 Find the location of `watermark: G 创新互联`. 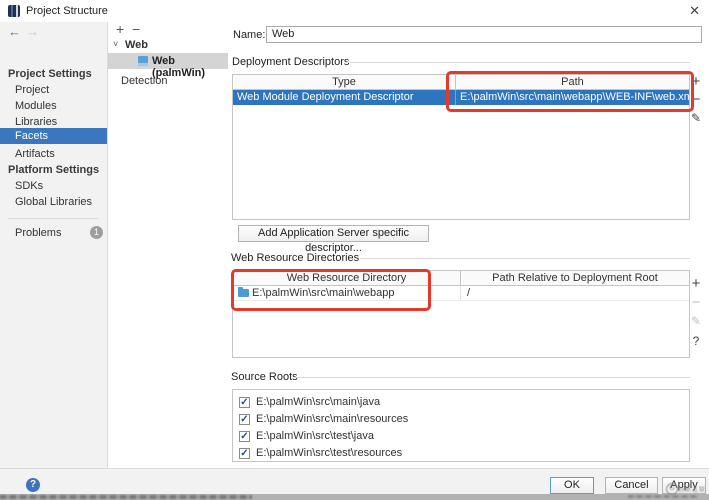

watermark: G 创新互联 is located at coordinates (686, 489).